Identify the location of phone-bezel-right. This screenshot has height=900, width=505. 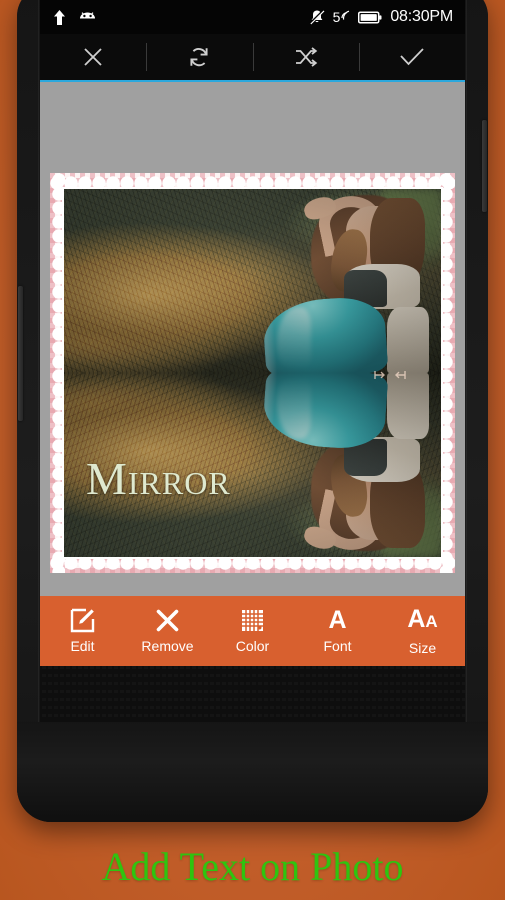
(466, 411).